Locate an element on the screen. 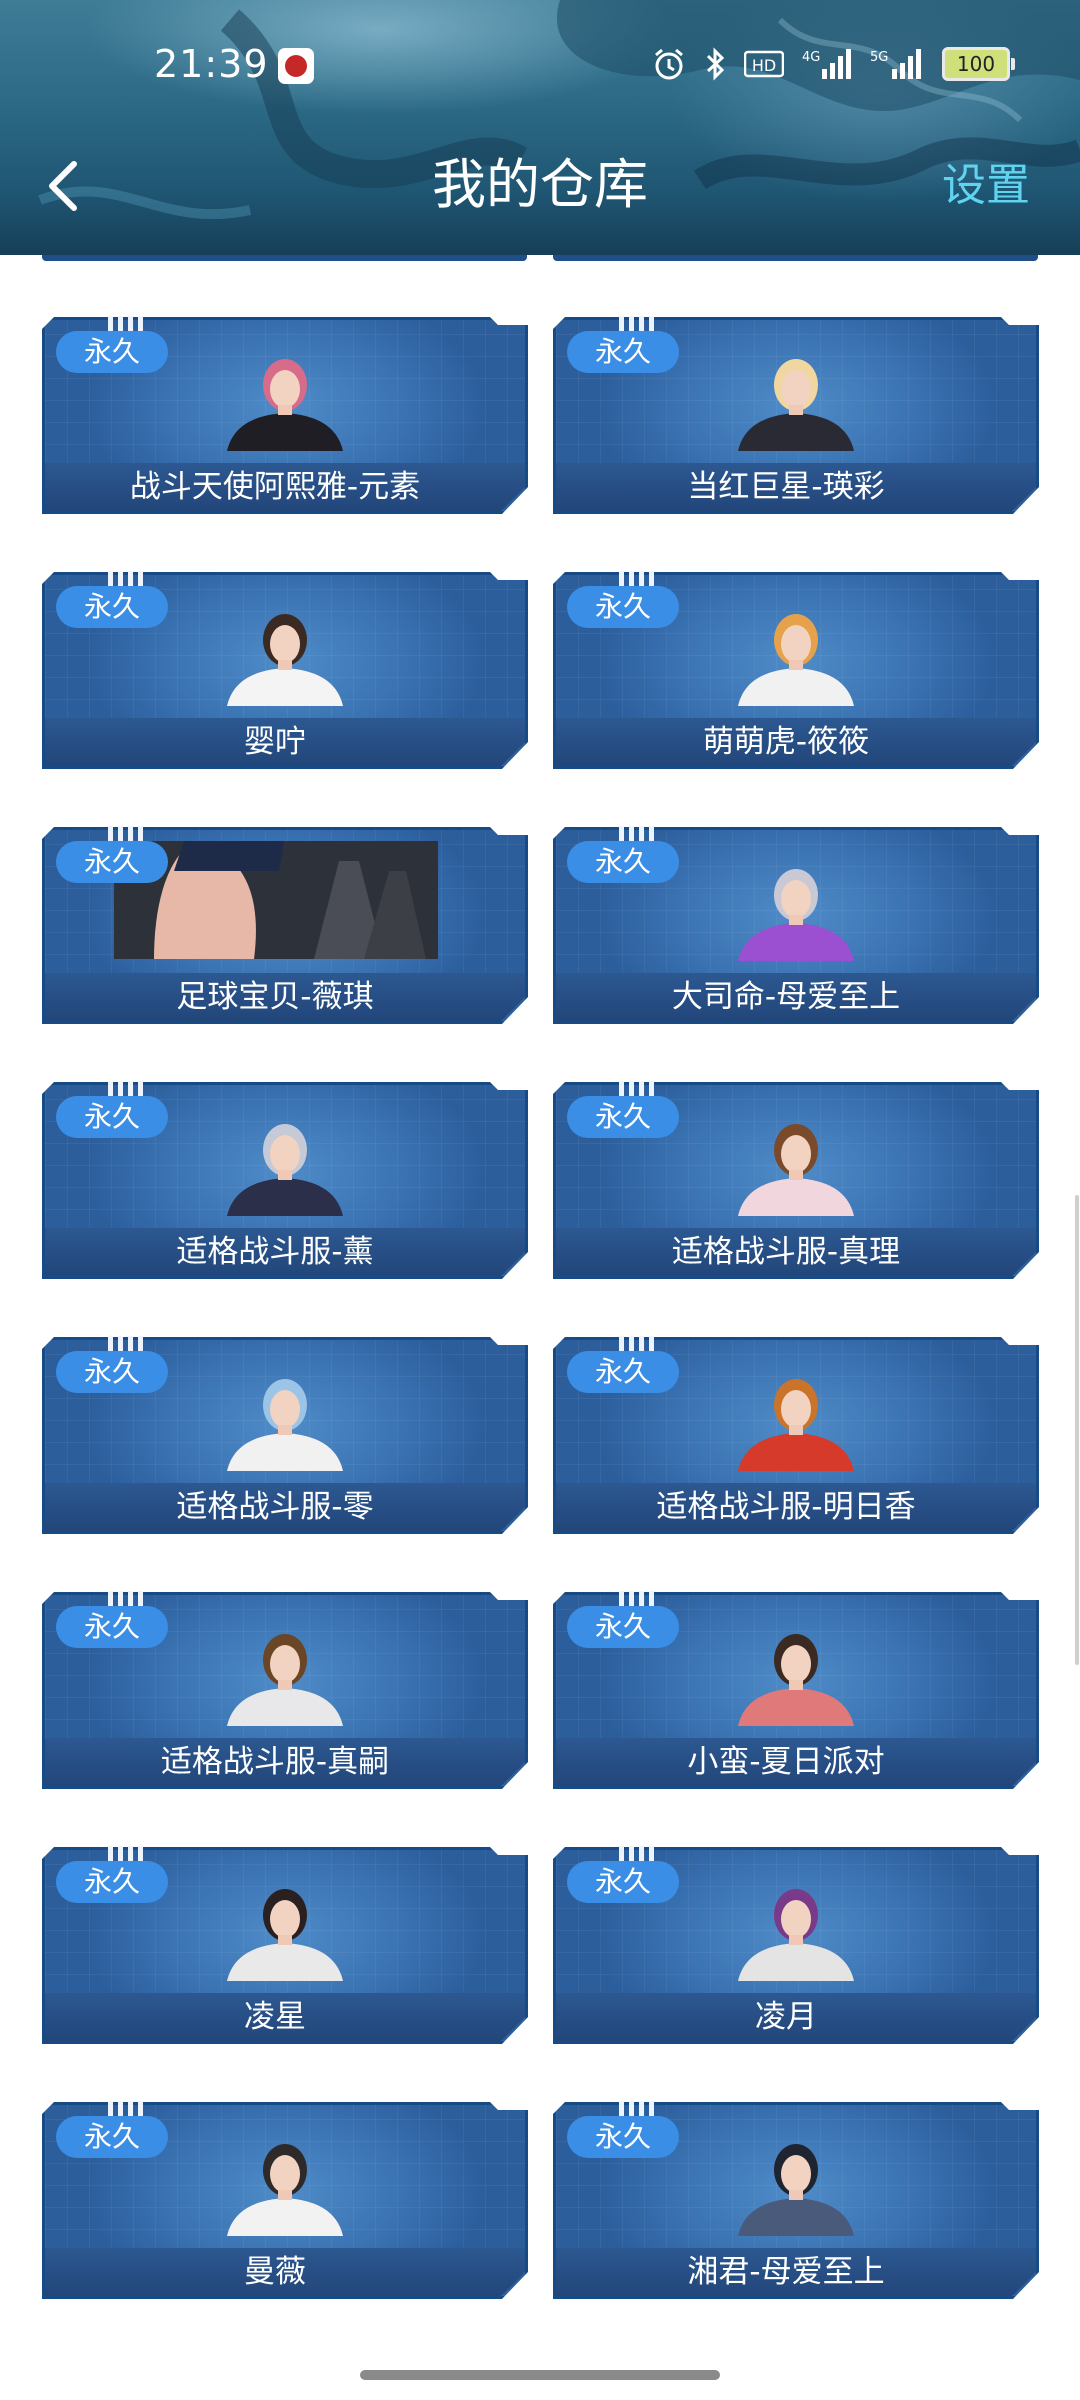  item-card: 永久萌萌虎-筱筱 is located at coordinates (796, 670).